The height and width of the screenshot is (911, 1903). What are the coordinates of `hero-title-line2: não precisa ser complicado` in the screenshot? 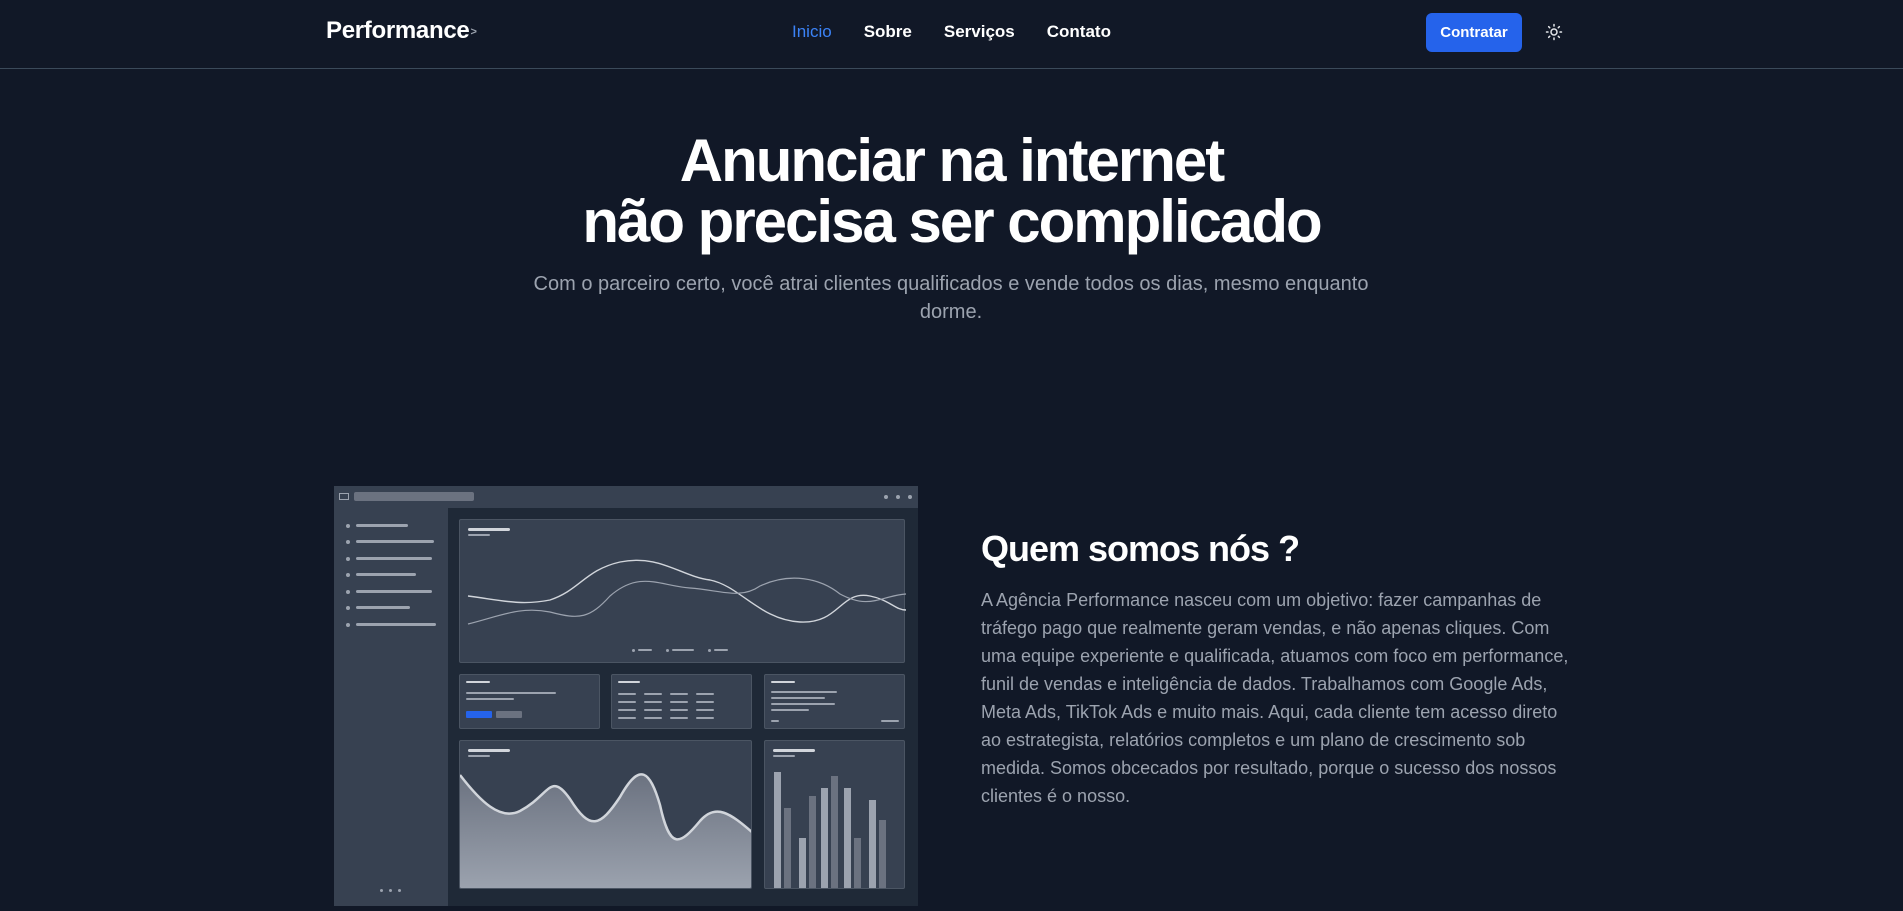 It's located at (952, 221).